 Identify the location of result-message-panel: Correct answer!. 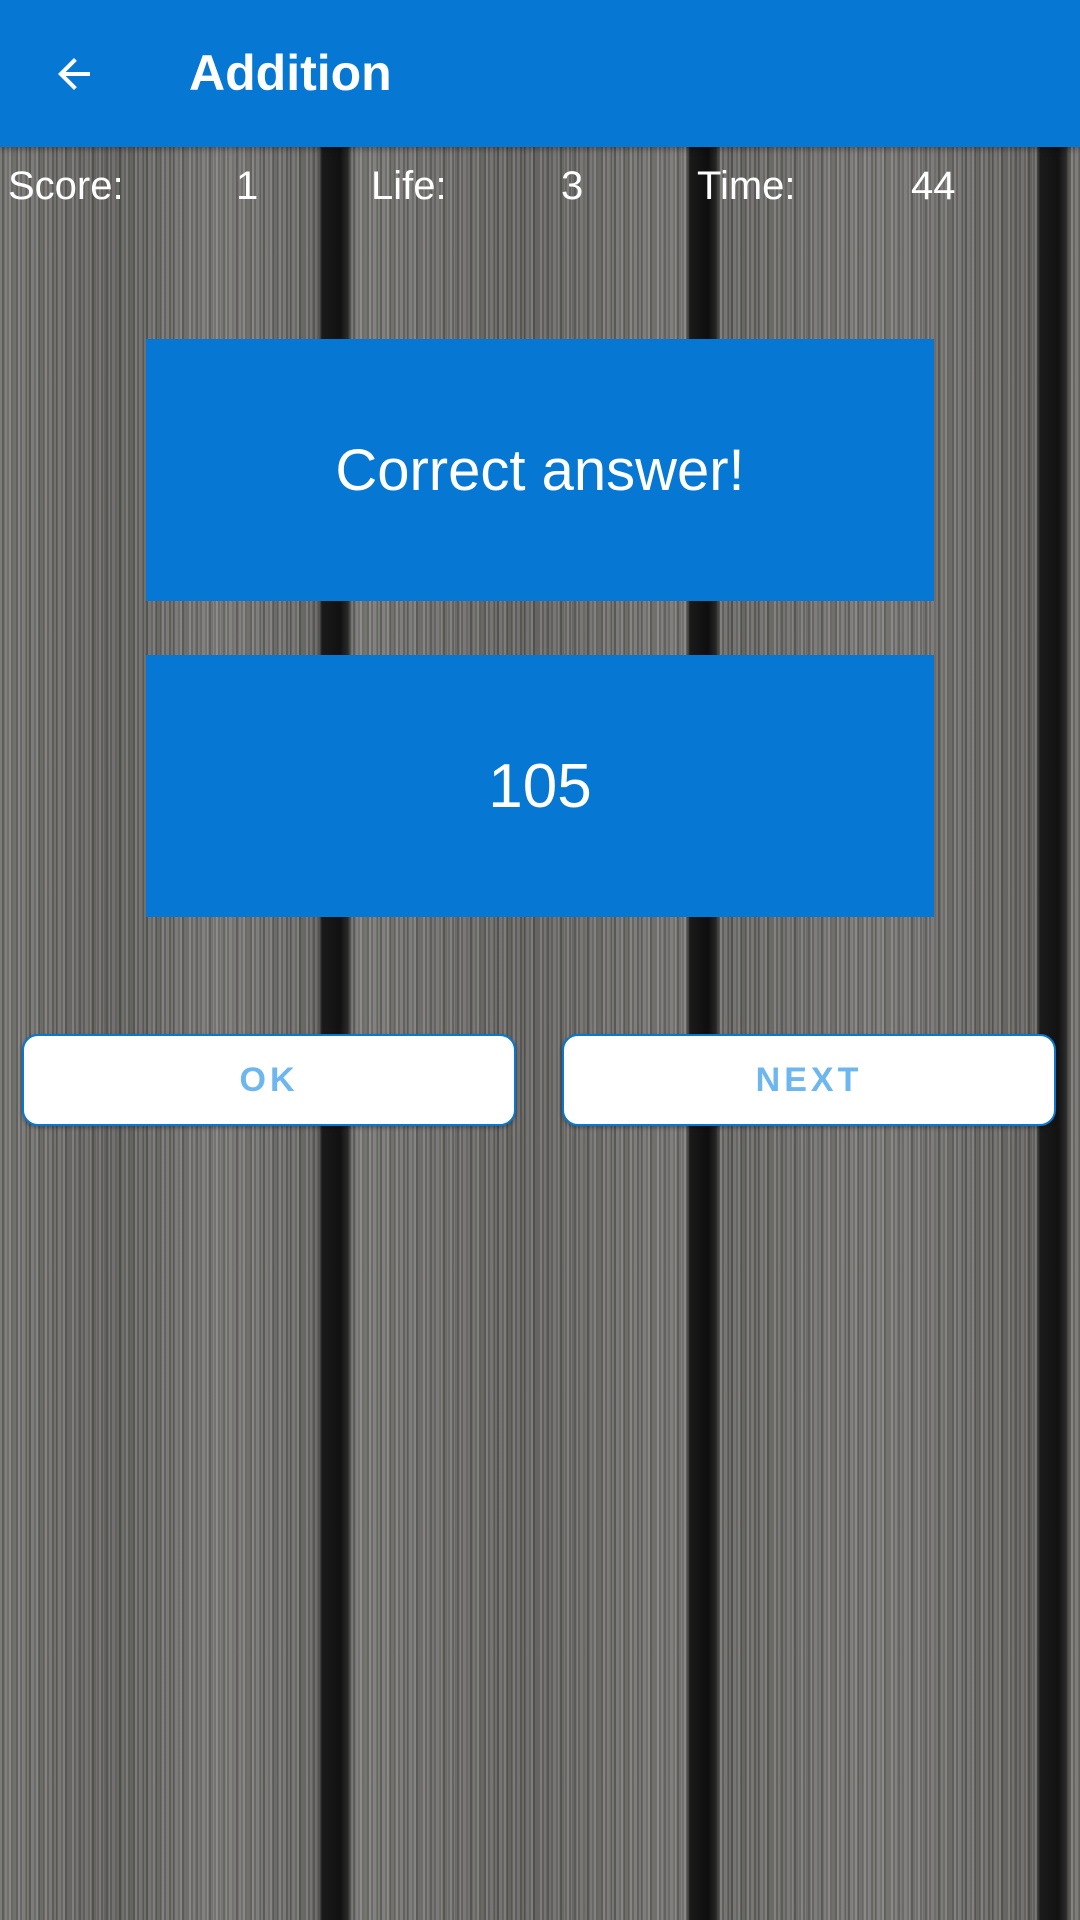
(540, 470).